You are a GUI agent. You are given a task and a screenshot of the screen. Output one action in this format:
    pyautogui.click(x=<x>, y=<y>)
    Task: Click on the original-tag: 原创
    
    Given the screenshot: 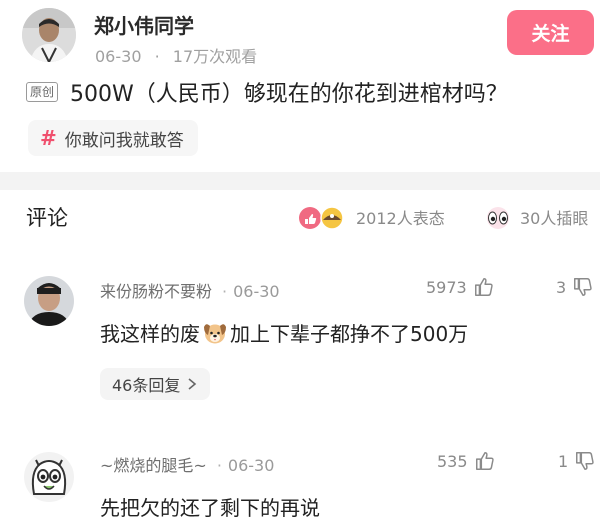 What is the action you would take?
    pyautogui.click(x=42, y=92)
    